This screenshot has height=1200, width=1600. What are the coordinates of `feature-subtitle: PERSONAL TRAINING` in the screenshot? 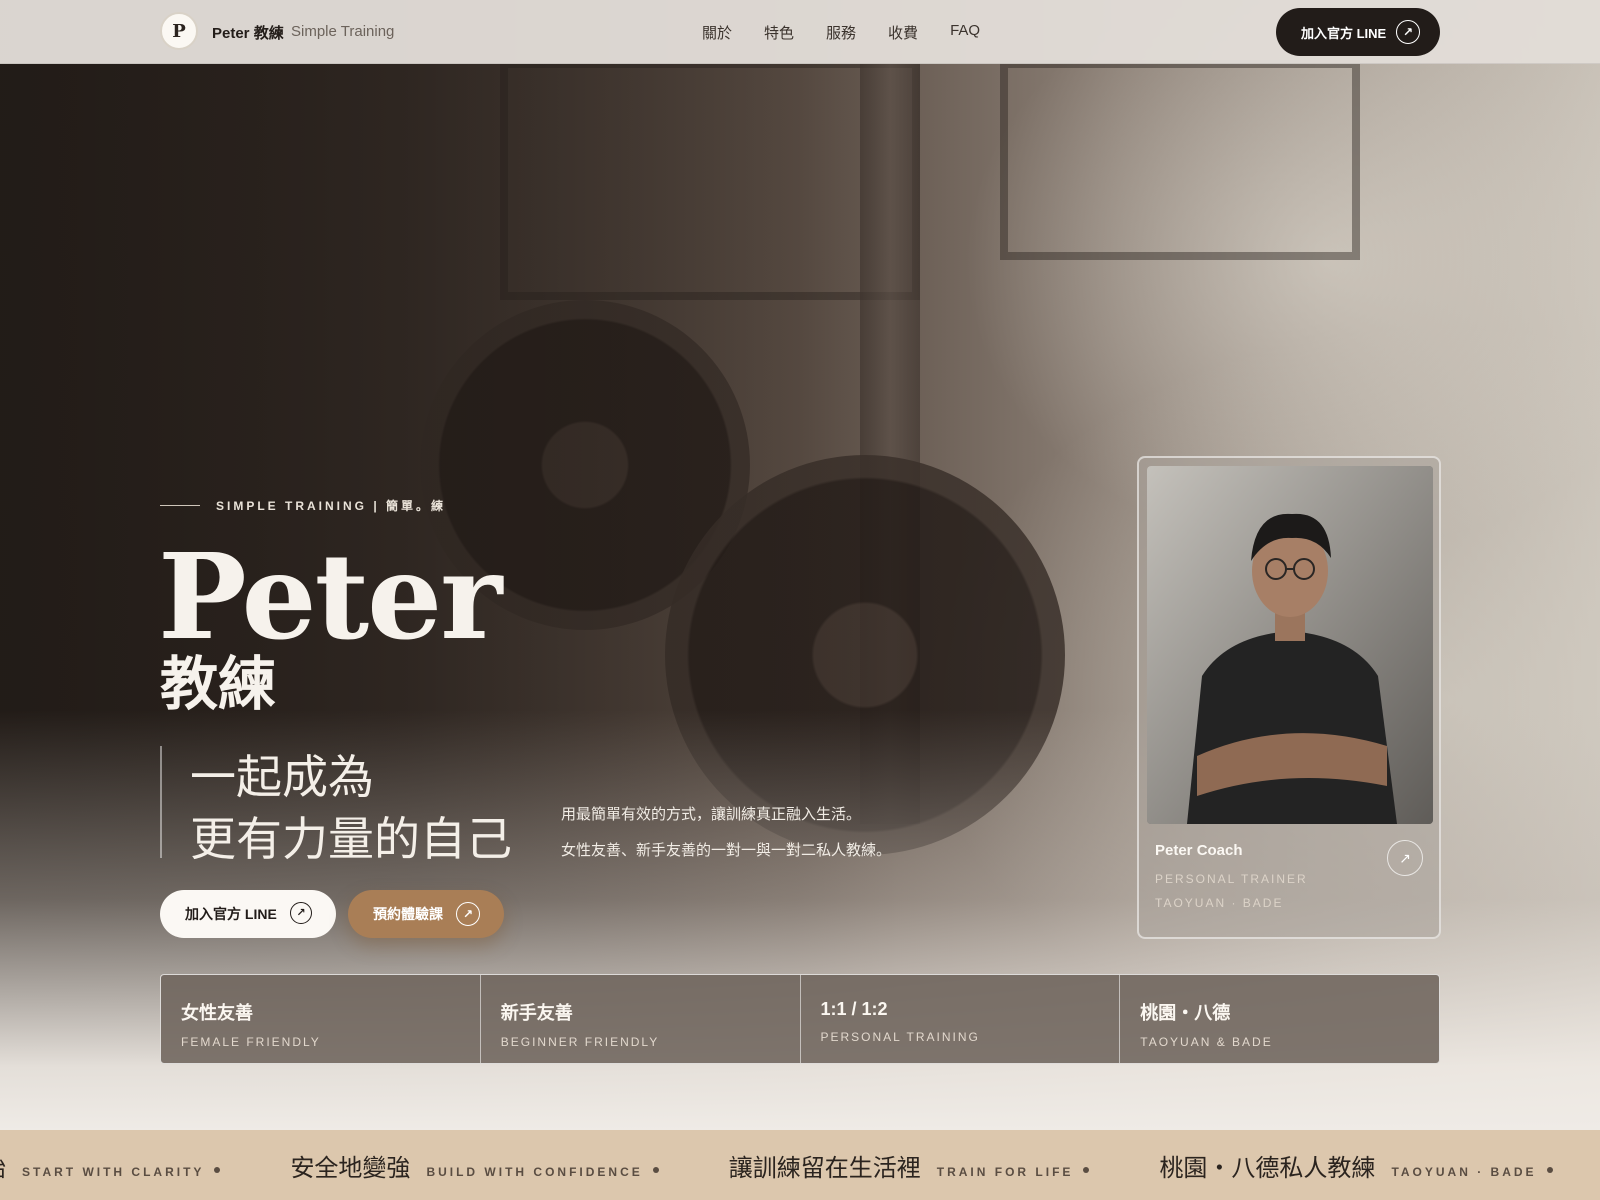 It's located at (900, 1037).